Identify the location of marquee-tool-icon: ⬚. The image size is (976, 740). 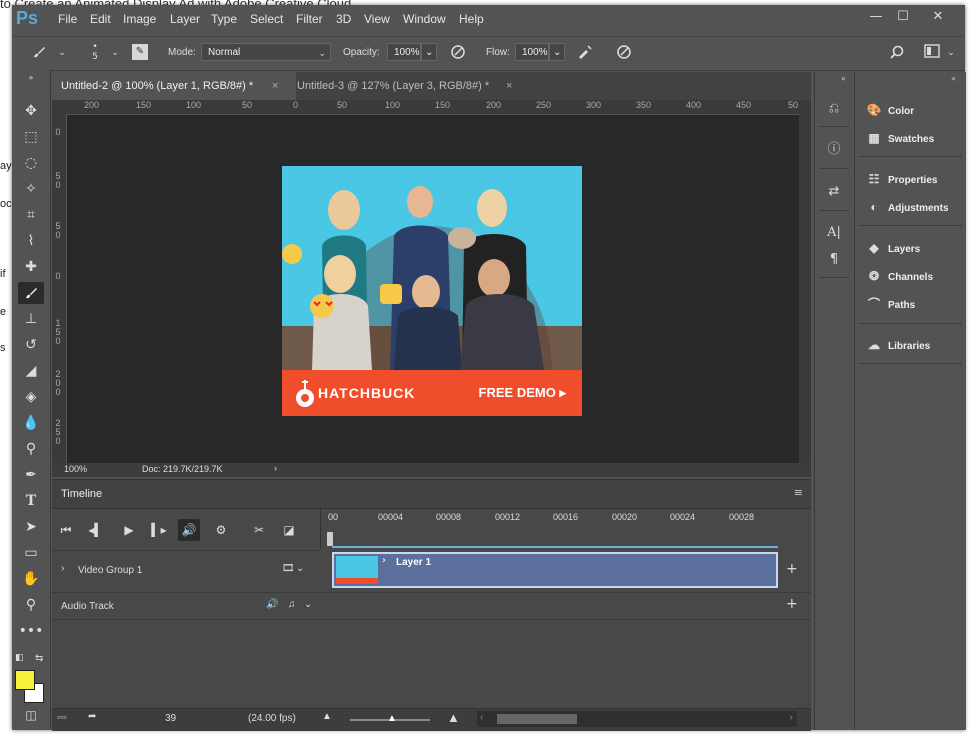
(31, 137).